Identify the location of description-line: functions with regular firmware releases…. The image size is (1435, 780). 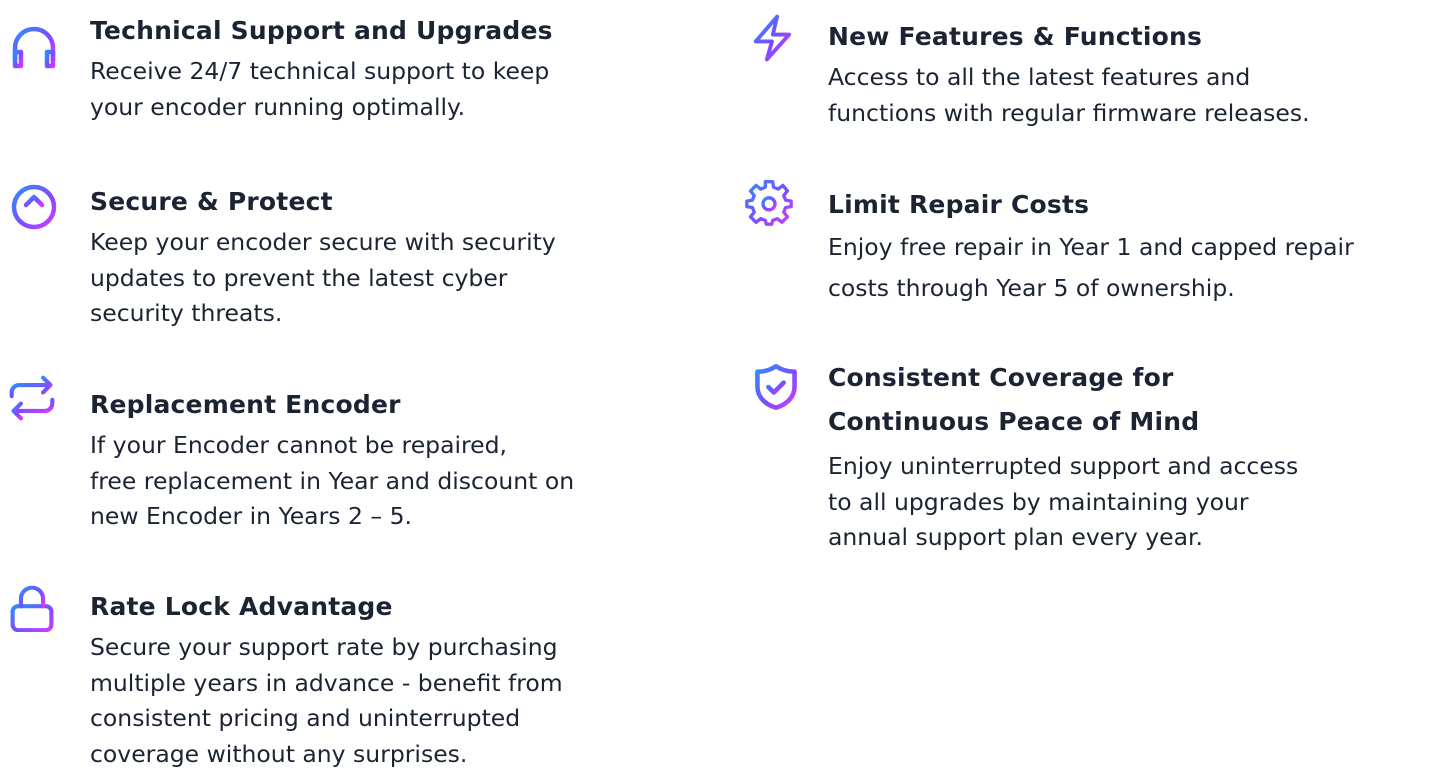
(1069, 112).